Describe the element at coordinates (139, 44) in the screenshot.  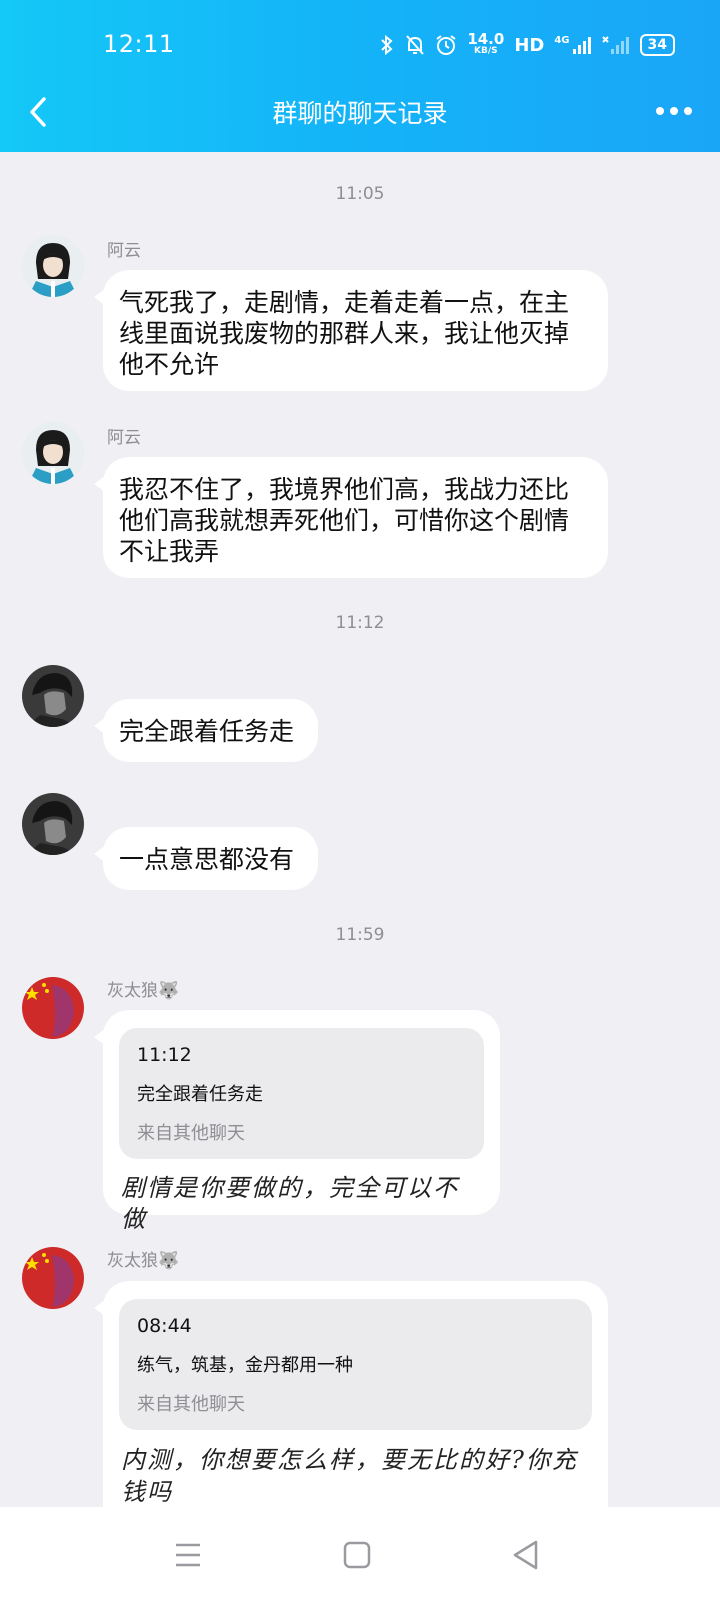
I see `status-time: 12:11` at that location.